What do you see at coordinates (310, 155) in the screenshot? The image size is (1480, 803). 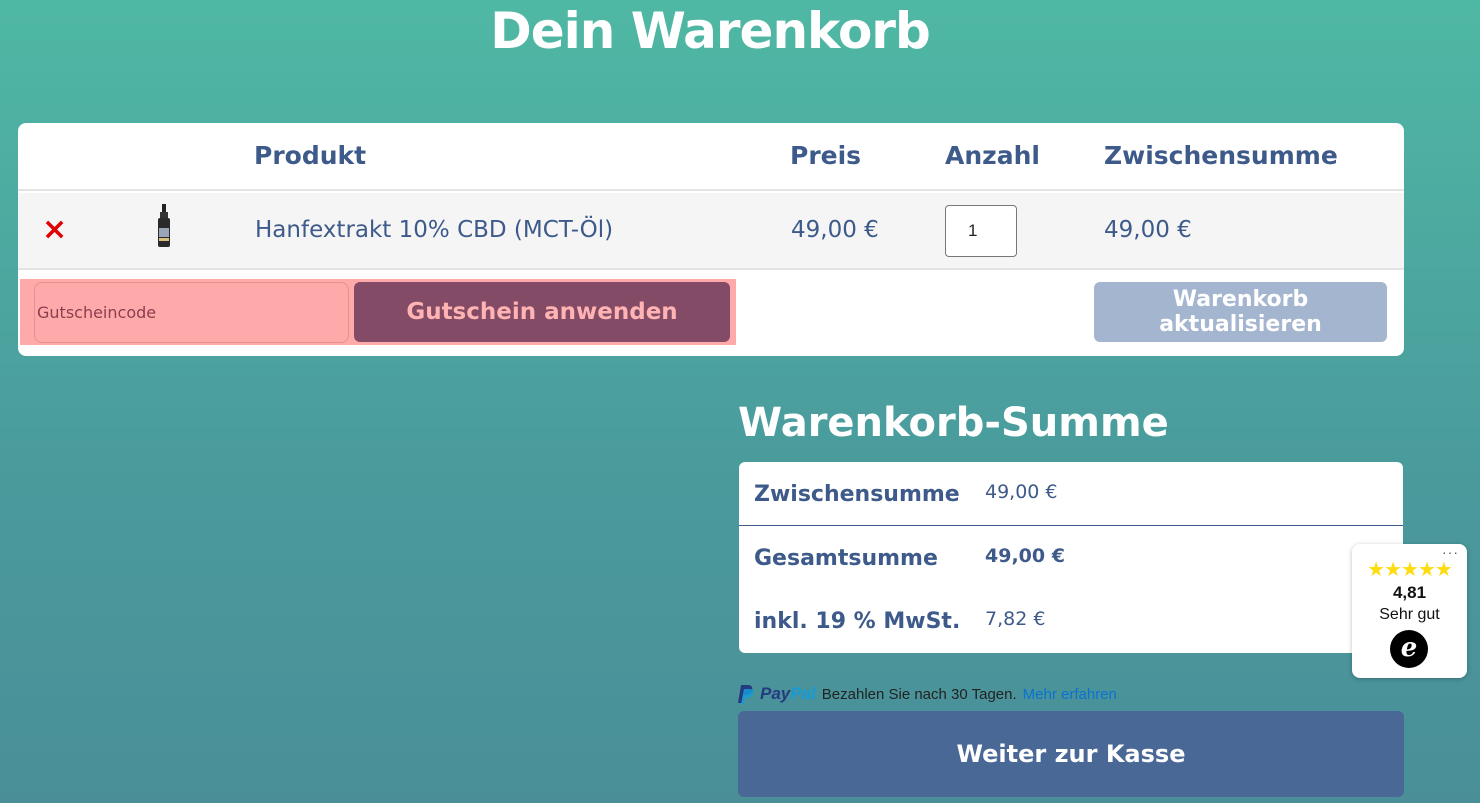 I see `header-product: Produkt` at bounding box center [310, 155].